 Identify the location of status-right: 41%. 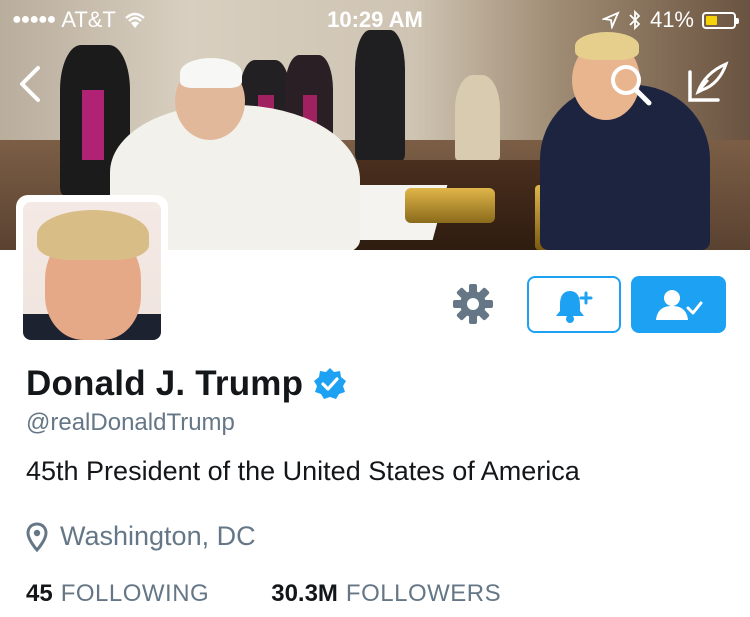
(670, 20).